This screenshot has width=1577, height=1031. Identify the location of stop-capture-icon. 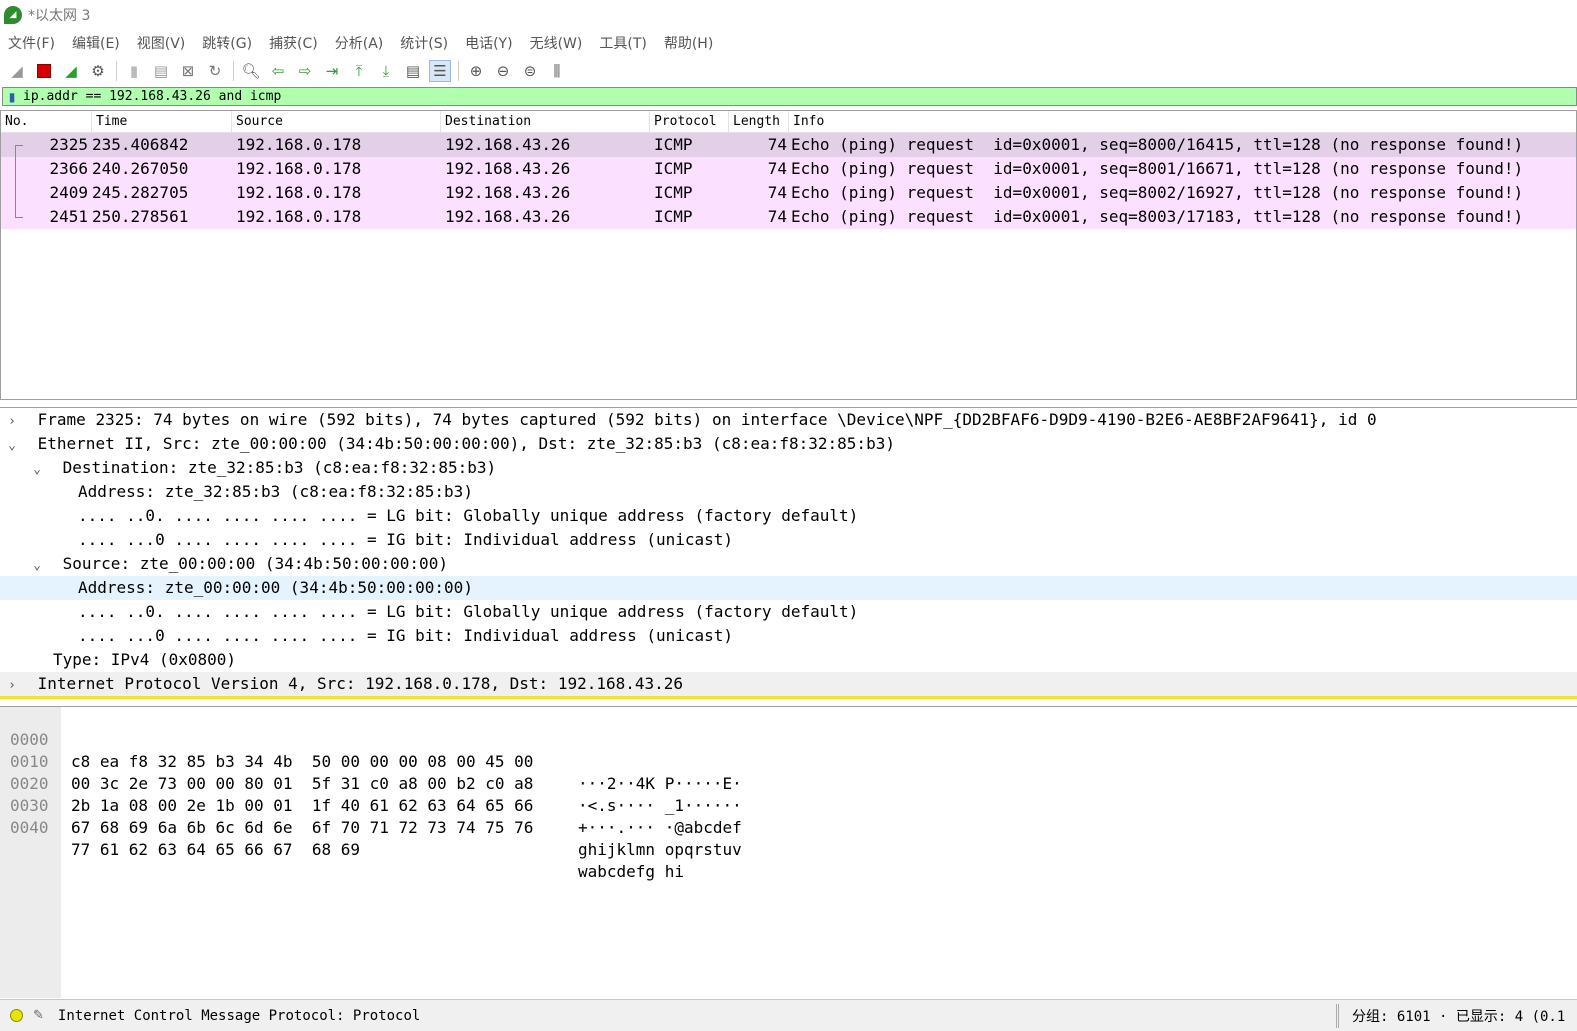
(44, 71).